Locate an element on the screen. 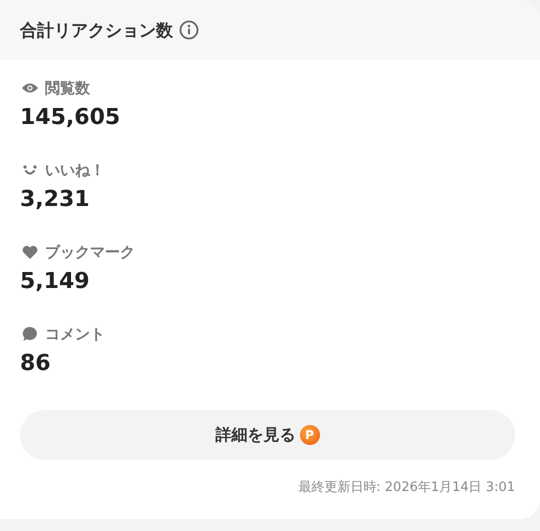 The image size is (540, 531). metric-value: 86 is located at coordinates (36, 364).